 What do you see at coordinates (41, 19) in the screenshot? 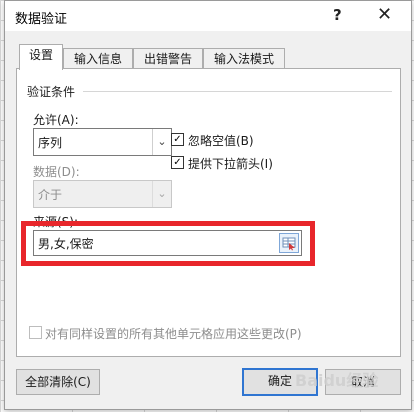
I see `dialog-title: 数据验证` at bounding box center [41, 19].